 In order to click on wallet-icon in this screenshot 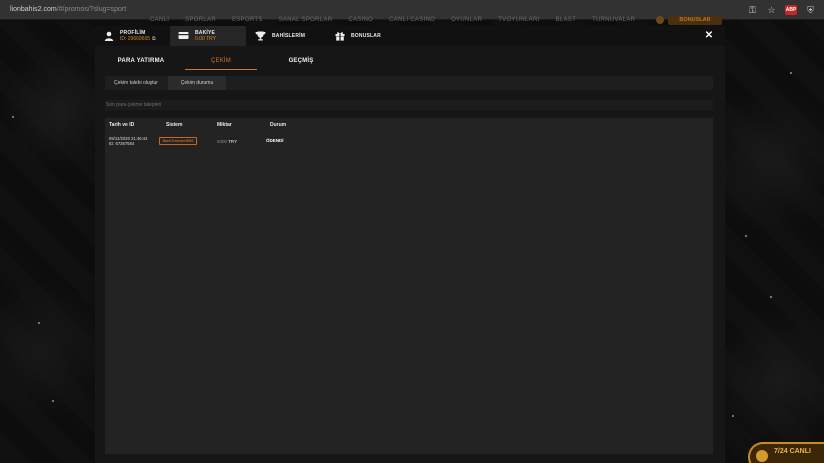, I will do `click(183, 36)`.